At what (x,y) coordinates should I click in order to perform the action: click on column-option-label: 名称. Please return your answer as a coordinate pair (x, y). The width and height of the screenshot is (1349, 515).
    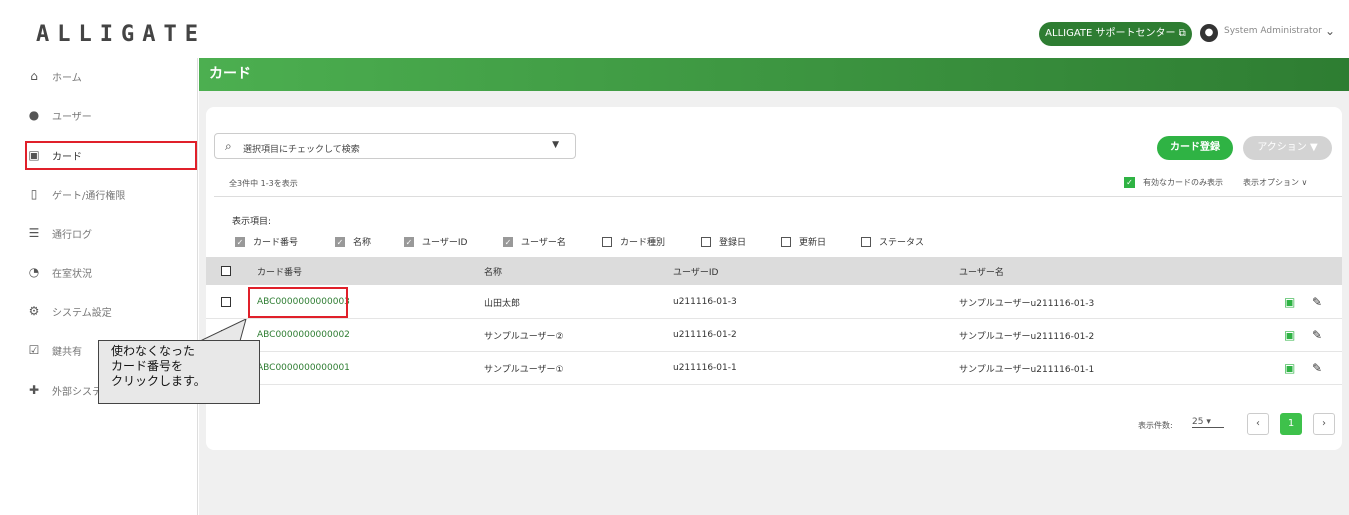
    Looking at the image, I should click on (362, 243).